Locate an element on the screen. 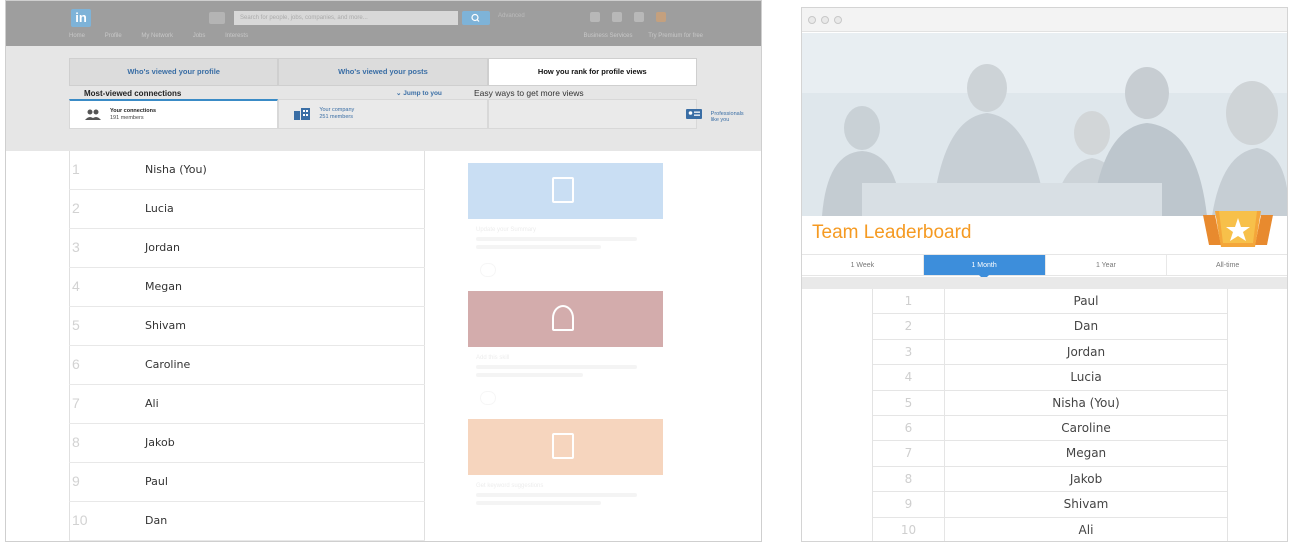 The height and width of the screenshot is (542, 1299). page-title: Team Leaderboard is located at coordinates (892, 232).